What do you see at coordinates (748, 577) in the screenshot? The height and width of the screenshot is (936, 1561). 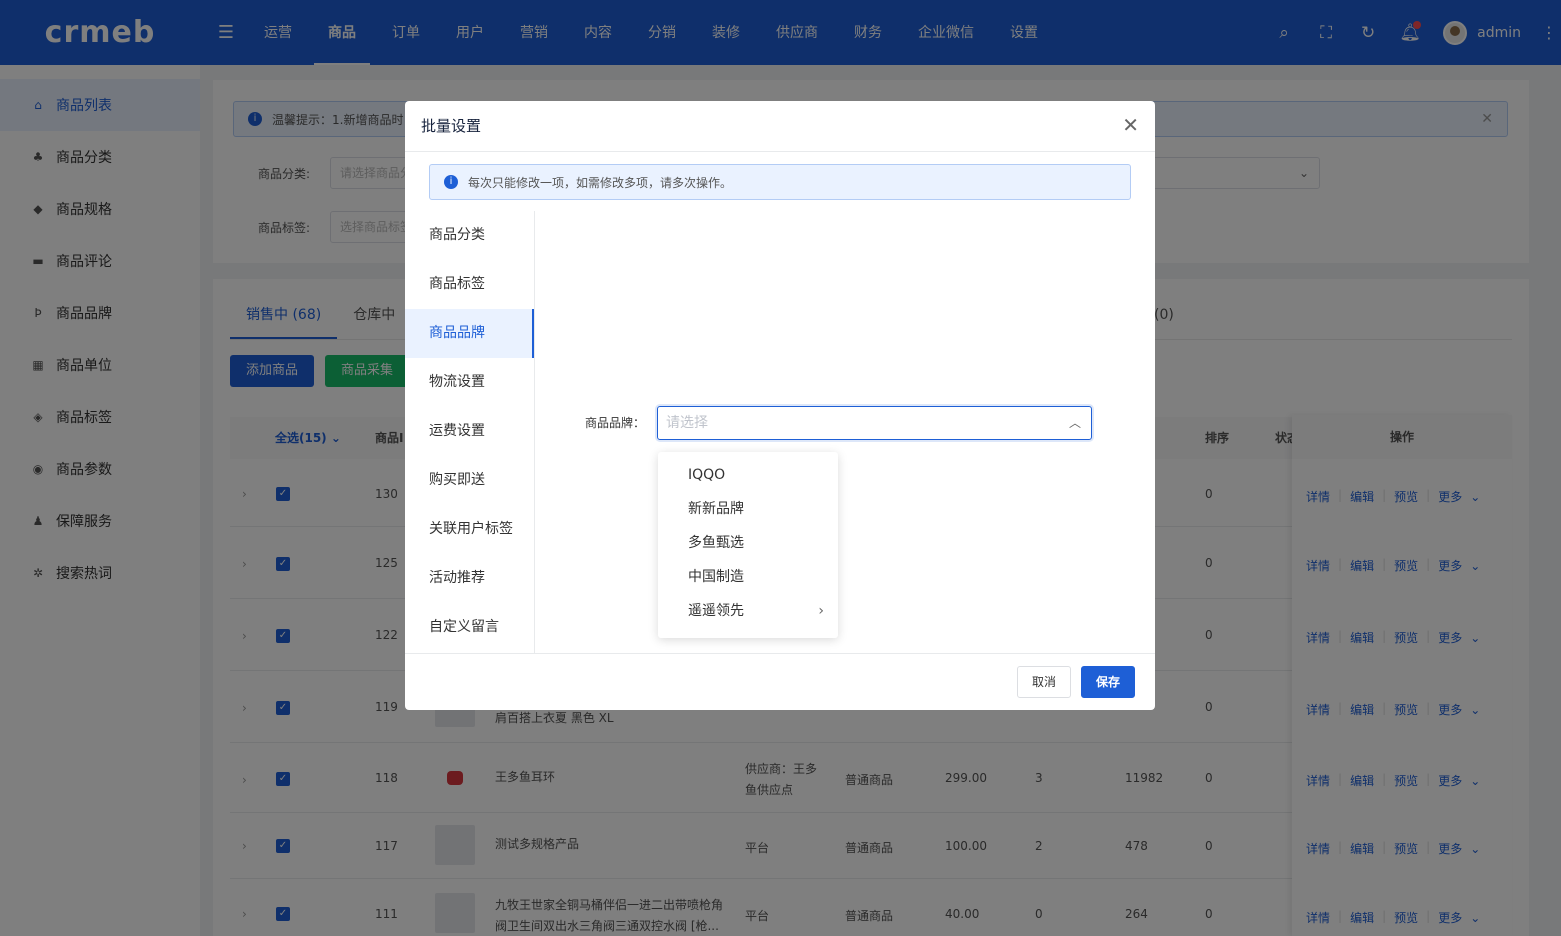 I see `brand-option: 中国制造` at bounding box center [748, 577].